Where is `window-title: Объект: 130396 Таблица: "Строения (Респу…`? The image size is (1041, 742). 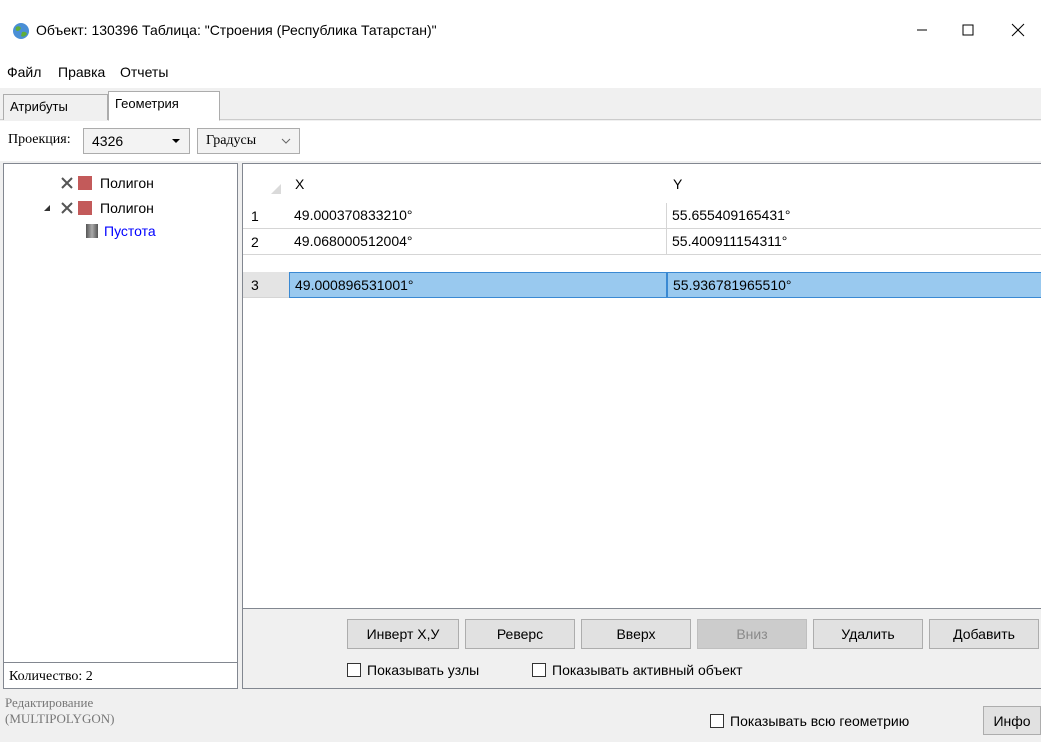 window-title: Объект: 130396 Таблица: "Строения (Респу… is located at coordinates (236, 30).